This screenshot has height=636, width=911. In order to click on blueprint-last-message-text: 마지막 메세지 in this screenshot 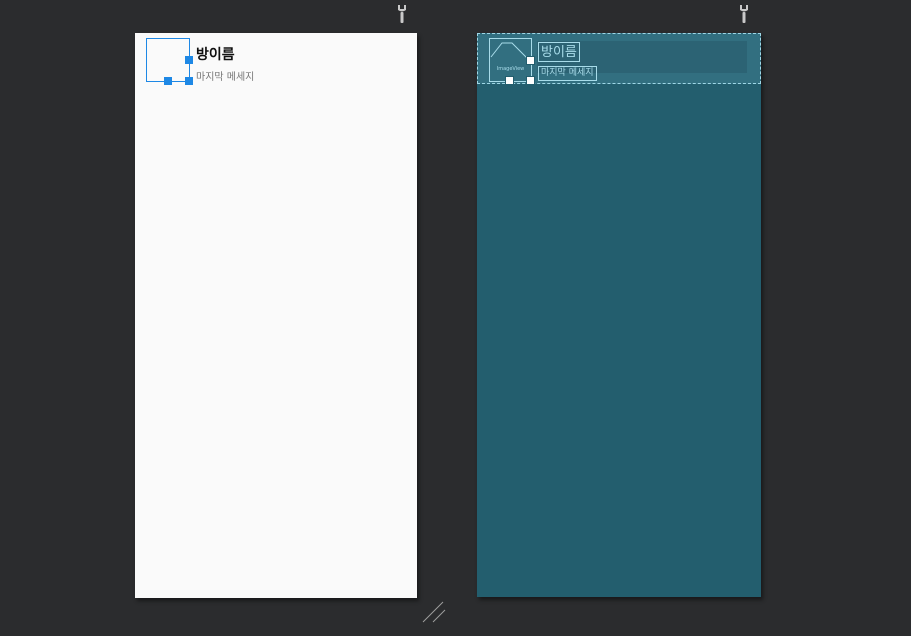, I will do `click(567, 73)`.